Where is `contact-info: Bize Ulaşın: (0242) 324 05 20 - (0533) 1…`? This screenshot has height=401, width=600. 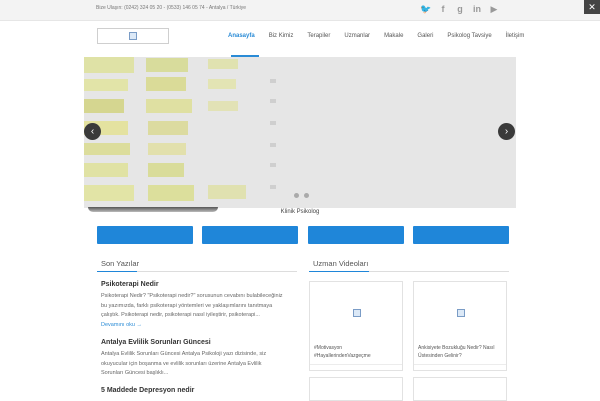 contact-info: Bize Ulaşın: (0242) 324 05 20 - (0533) 1… is located at coordinates (171, 8).